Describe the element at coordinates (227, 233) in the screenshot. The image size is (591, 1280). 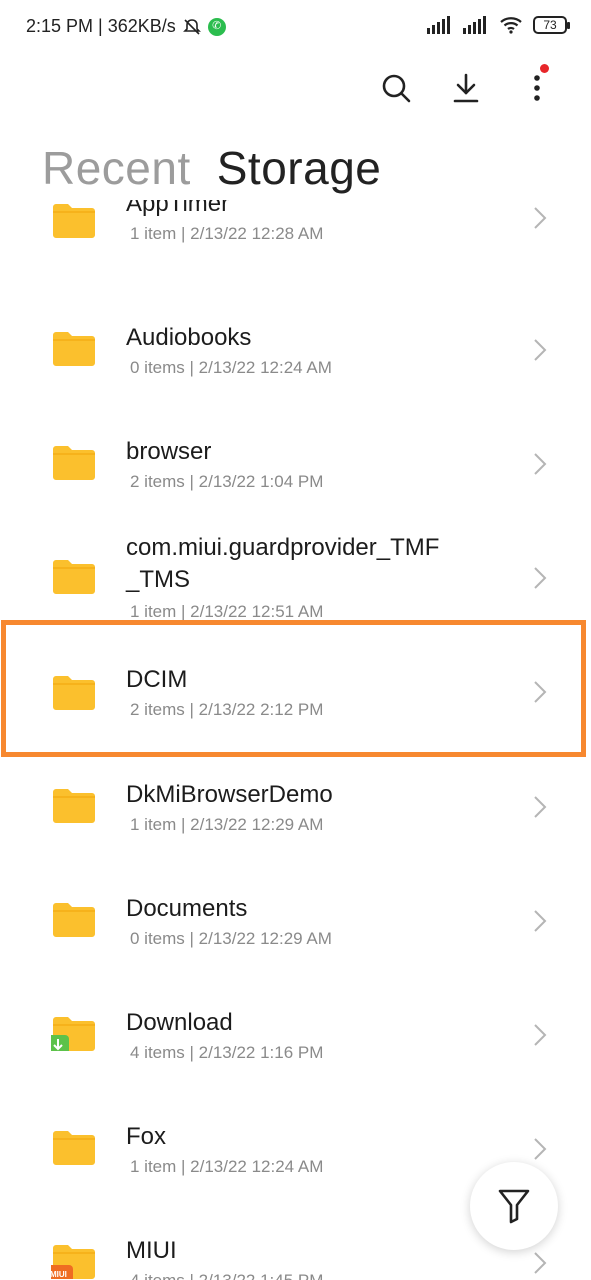
I see `folder-meta: 1 item | 2/13/22 12:28 AM` at that location.